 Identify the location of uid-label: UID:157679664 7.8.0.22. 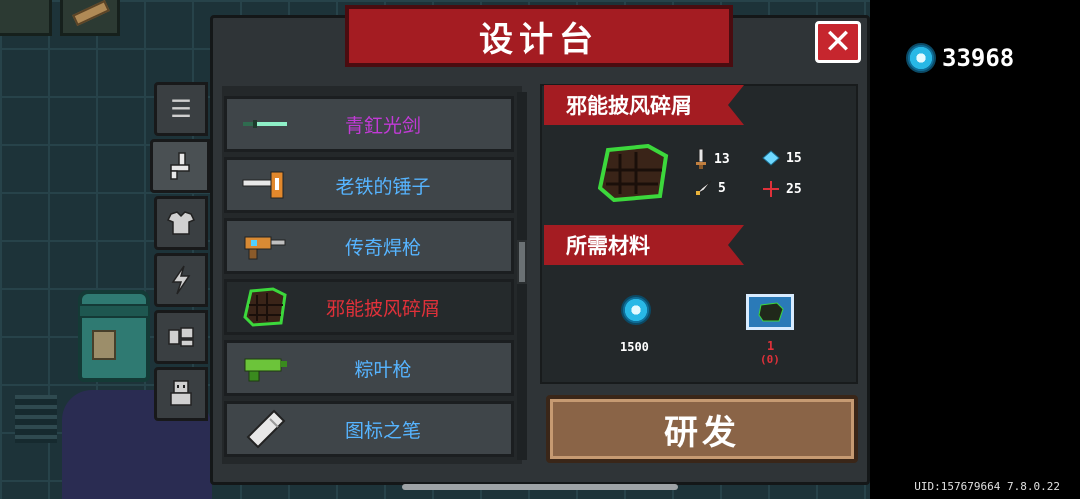
(987, 486).